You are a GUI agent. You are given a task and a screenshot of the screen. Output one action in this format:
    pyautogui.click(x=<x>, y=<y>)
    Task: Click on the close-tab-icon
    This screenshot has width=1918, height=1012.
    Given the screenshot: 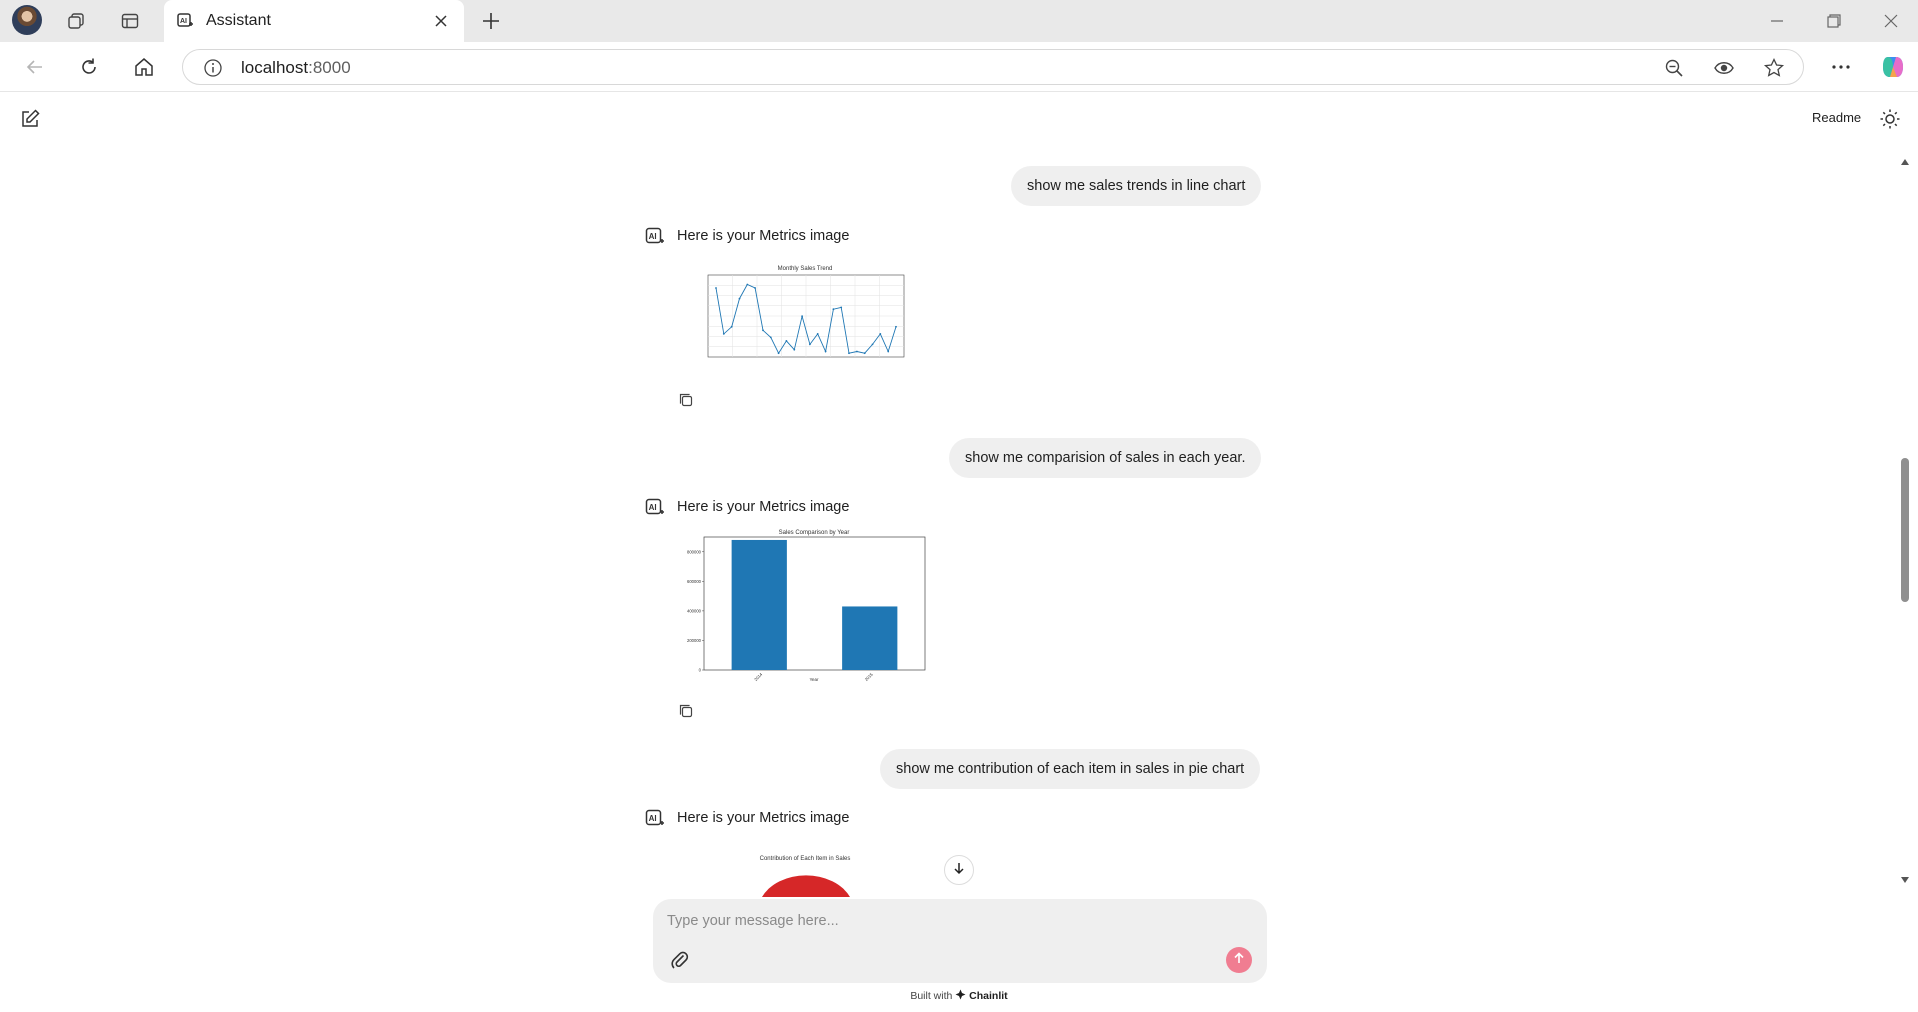 What is the action you would take?
    pyautogui.click(x=441, y=21)
    